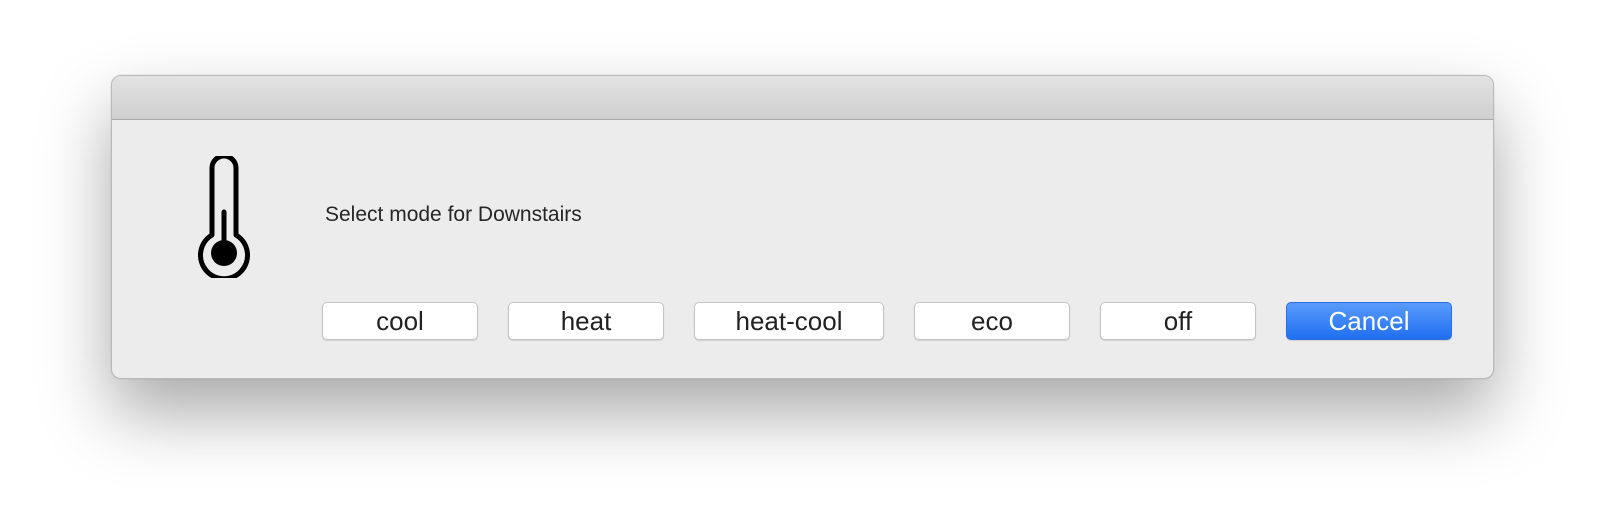  I want to click on eco-button: eco, so click(992, 321).